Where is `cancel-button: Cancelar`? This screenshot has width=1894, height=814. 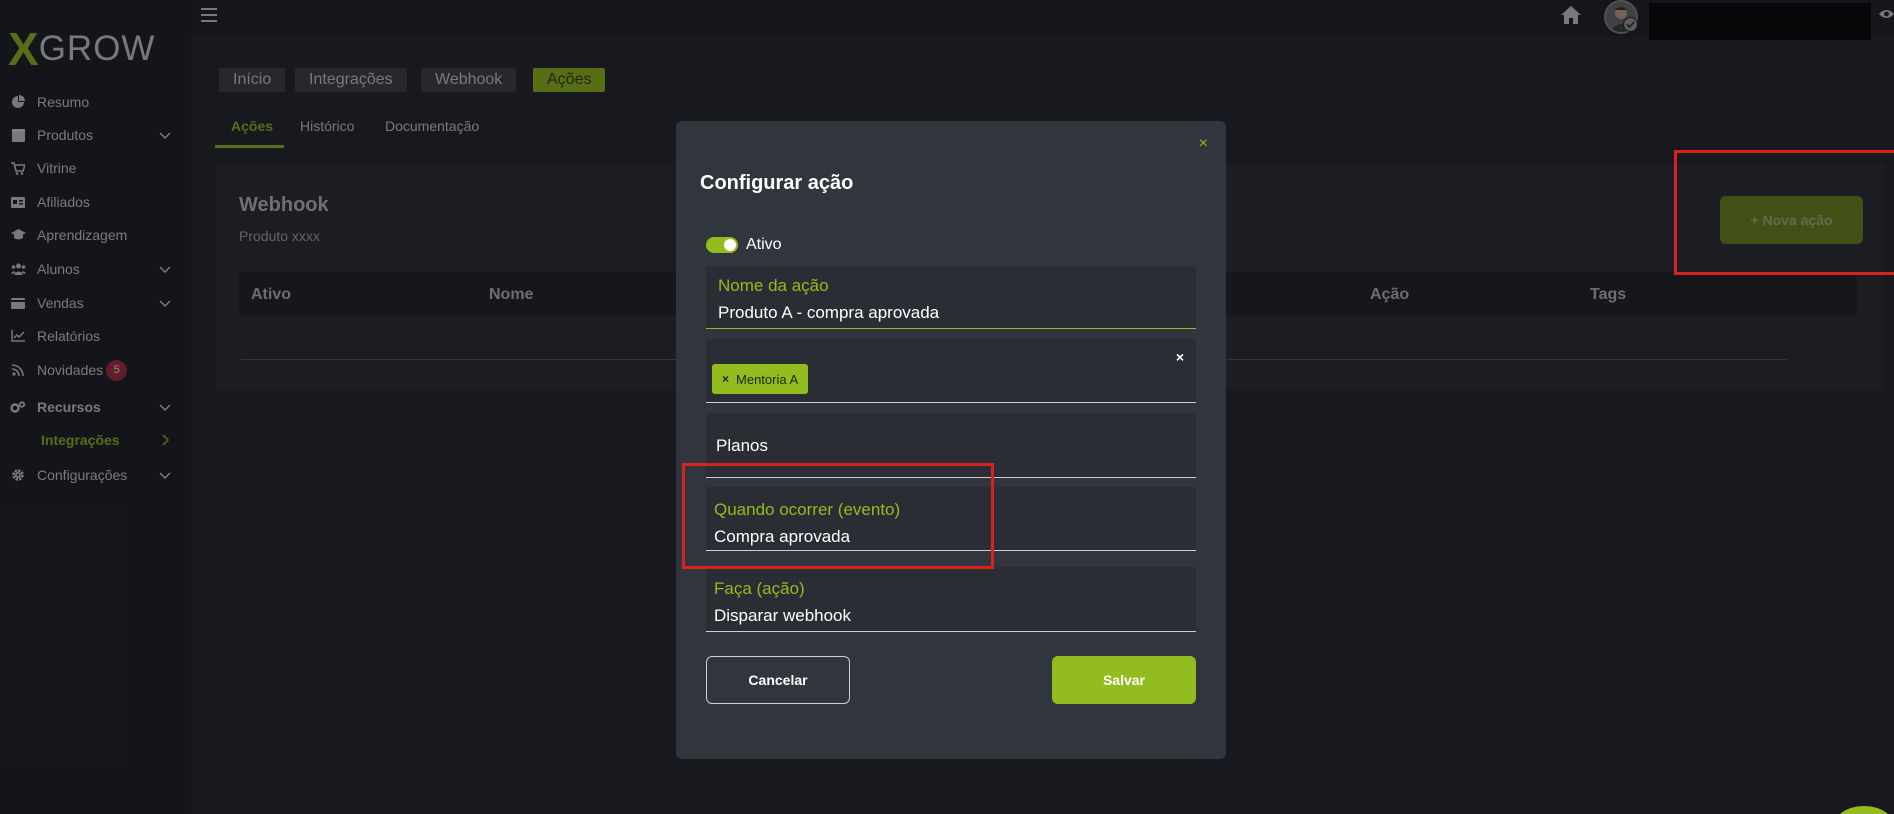 cancel-button: Cancelar is located at coordinates (778, 680).